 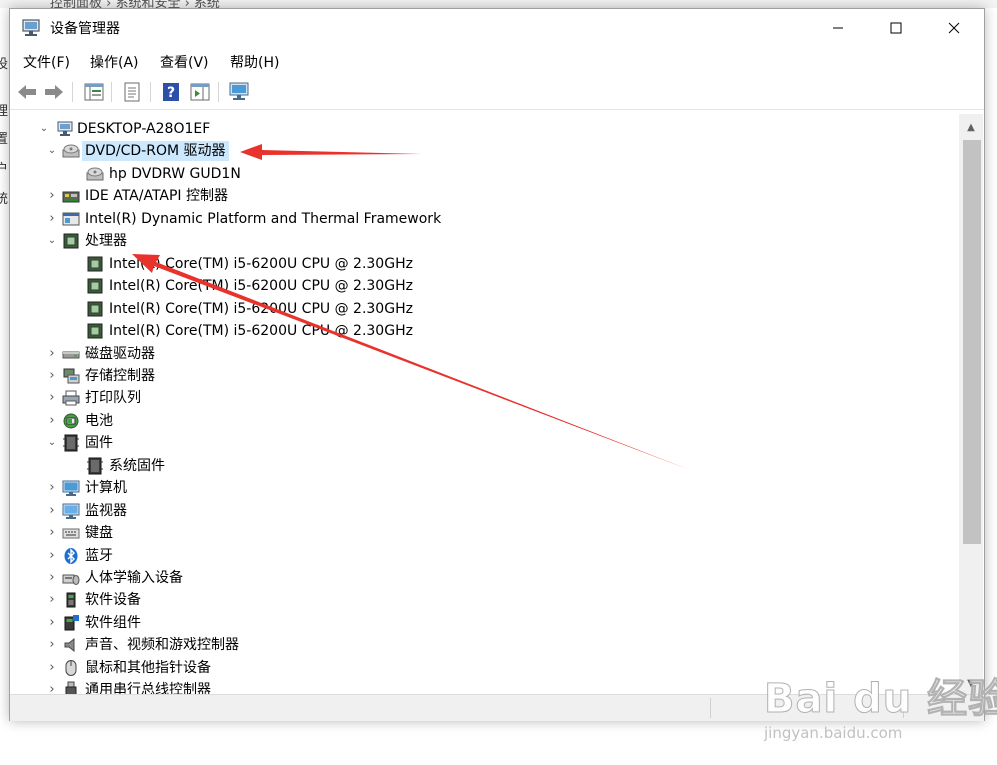 I want to click on tree-item-label: 存储控制器, so click(x=120, y=375).